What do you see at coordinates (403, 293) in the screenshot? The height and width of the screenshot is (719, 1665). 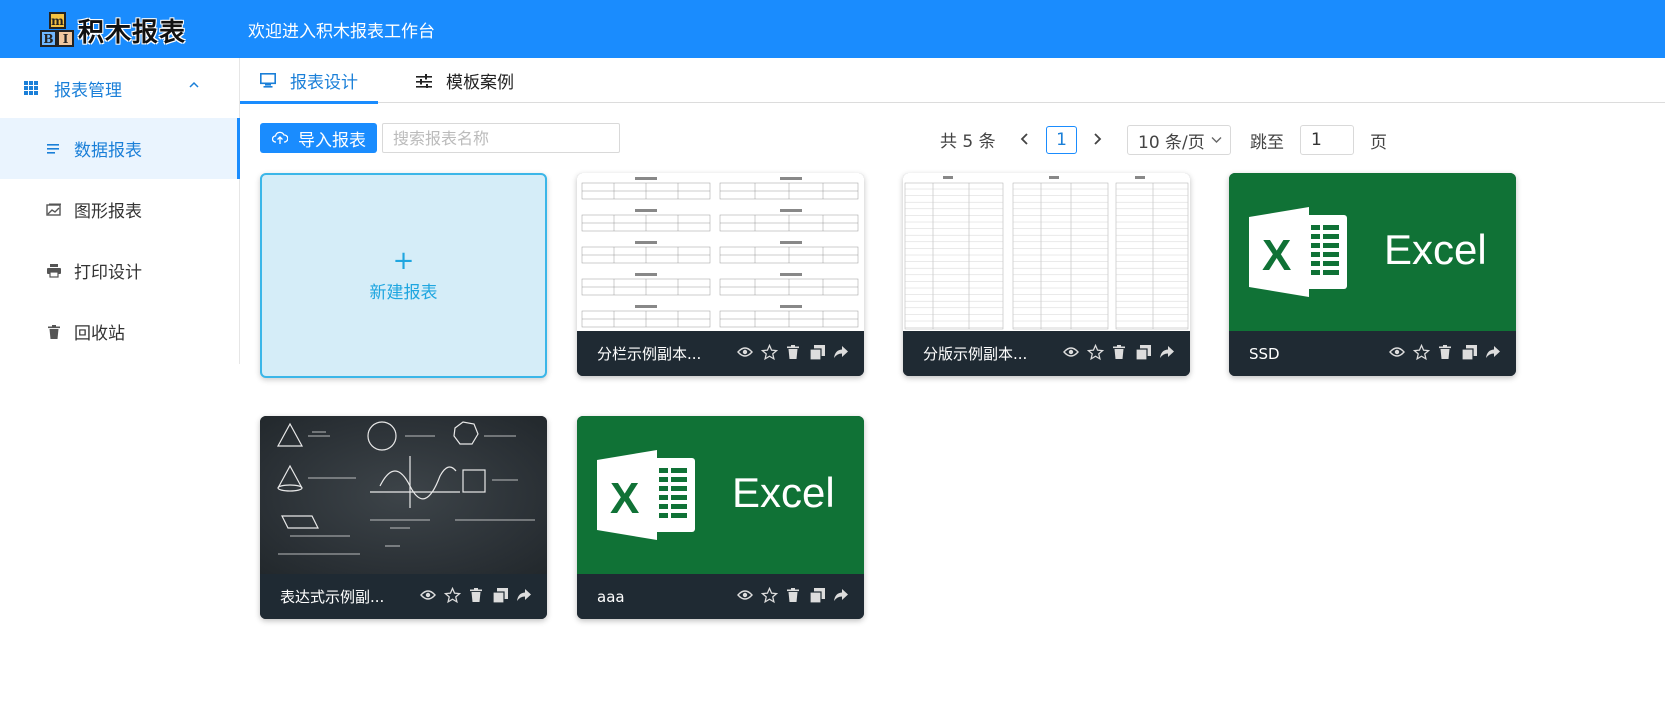 I see `new-report-label: 新建报表` at bounding box center [403, 293].